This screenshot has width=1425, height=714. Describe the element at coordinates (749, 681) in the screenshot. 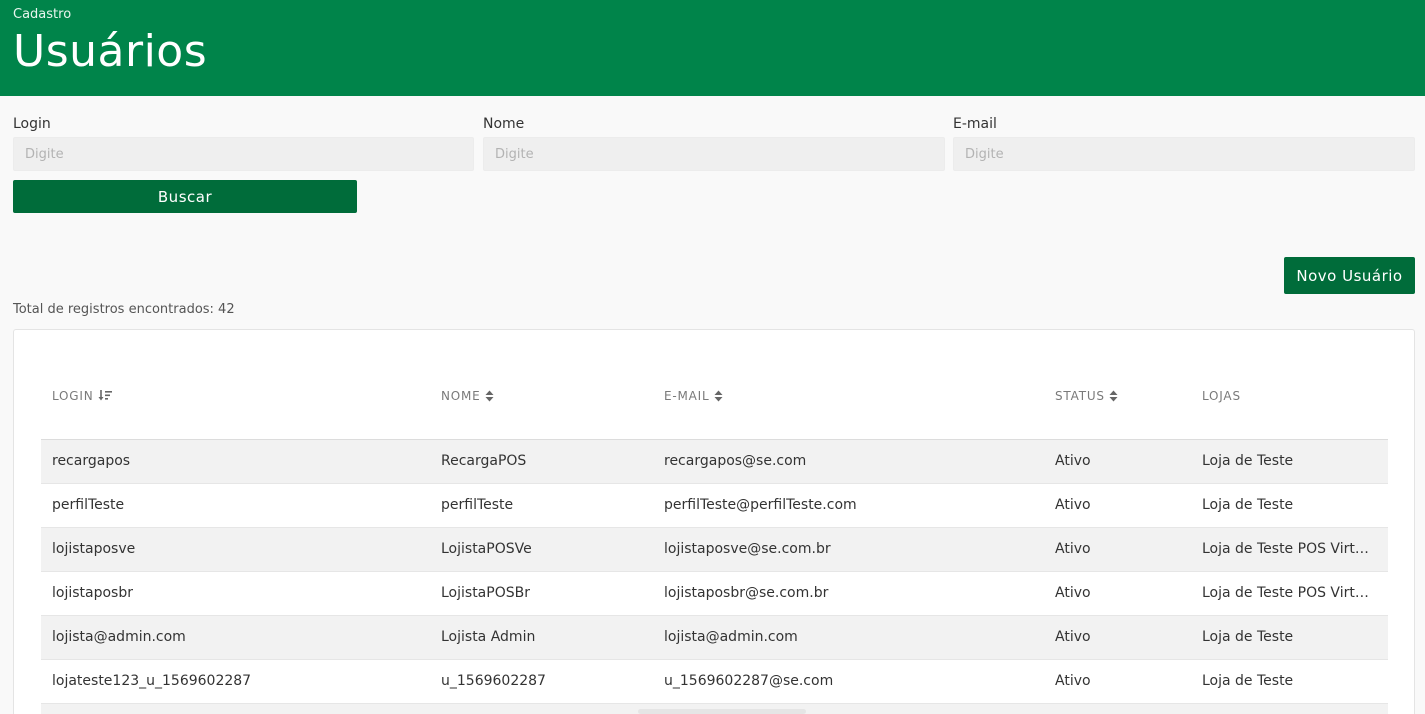

I see `cell-email: u_1569602287@se.com` at that location.